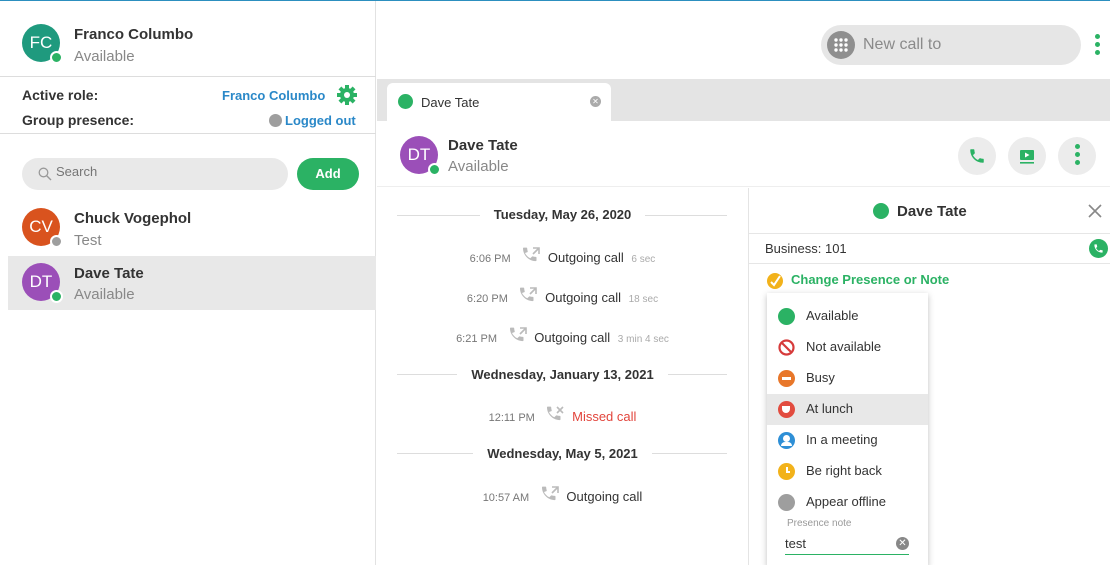  I want to click on contact-name: Chuck Vogephol, so click(133, 218).